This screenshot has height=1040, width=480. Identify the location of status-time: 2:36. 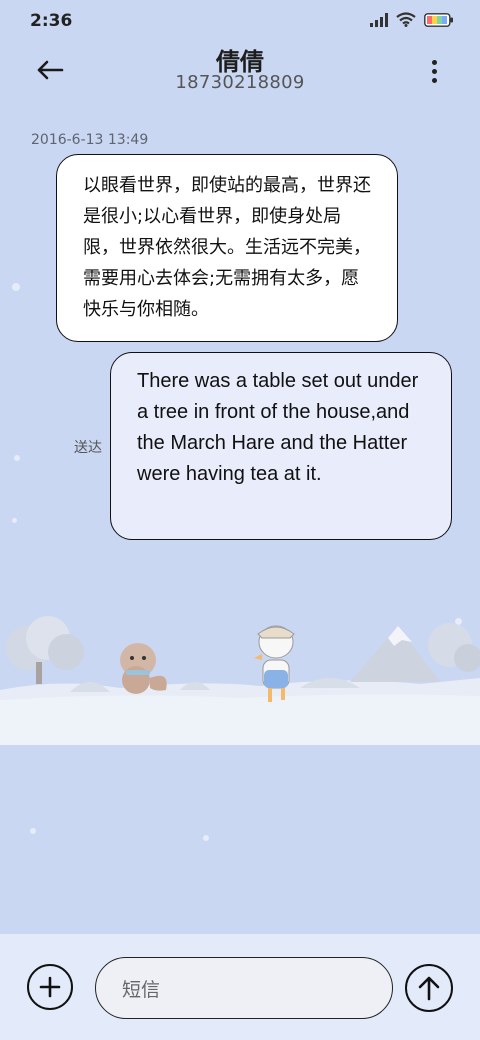
(51, 21).